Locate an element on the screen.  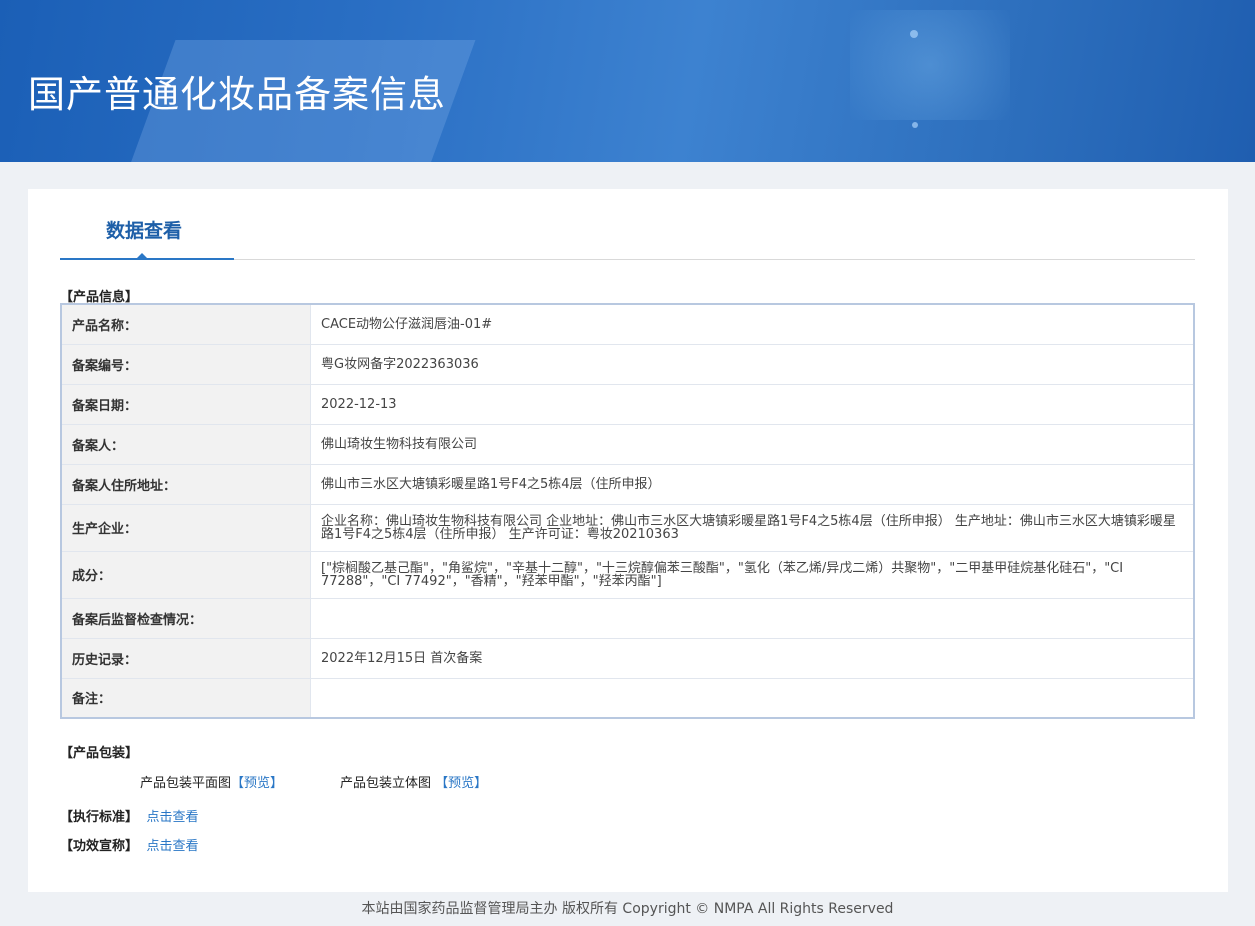
efficacy-title: 【功效宣称】 is located at coordinates (99, 846).